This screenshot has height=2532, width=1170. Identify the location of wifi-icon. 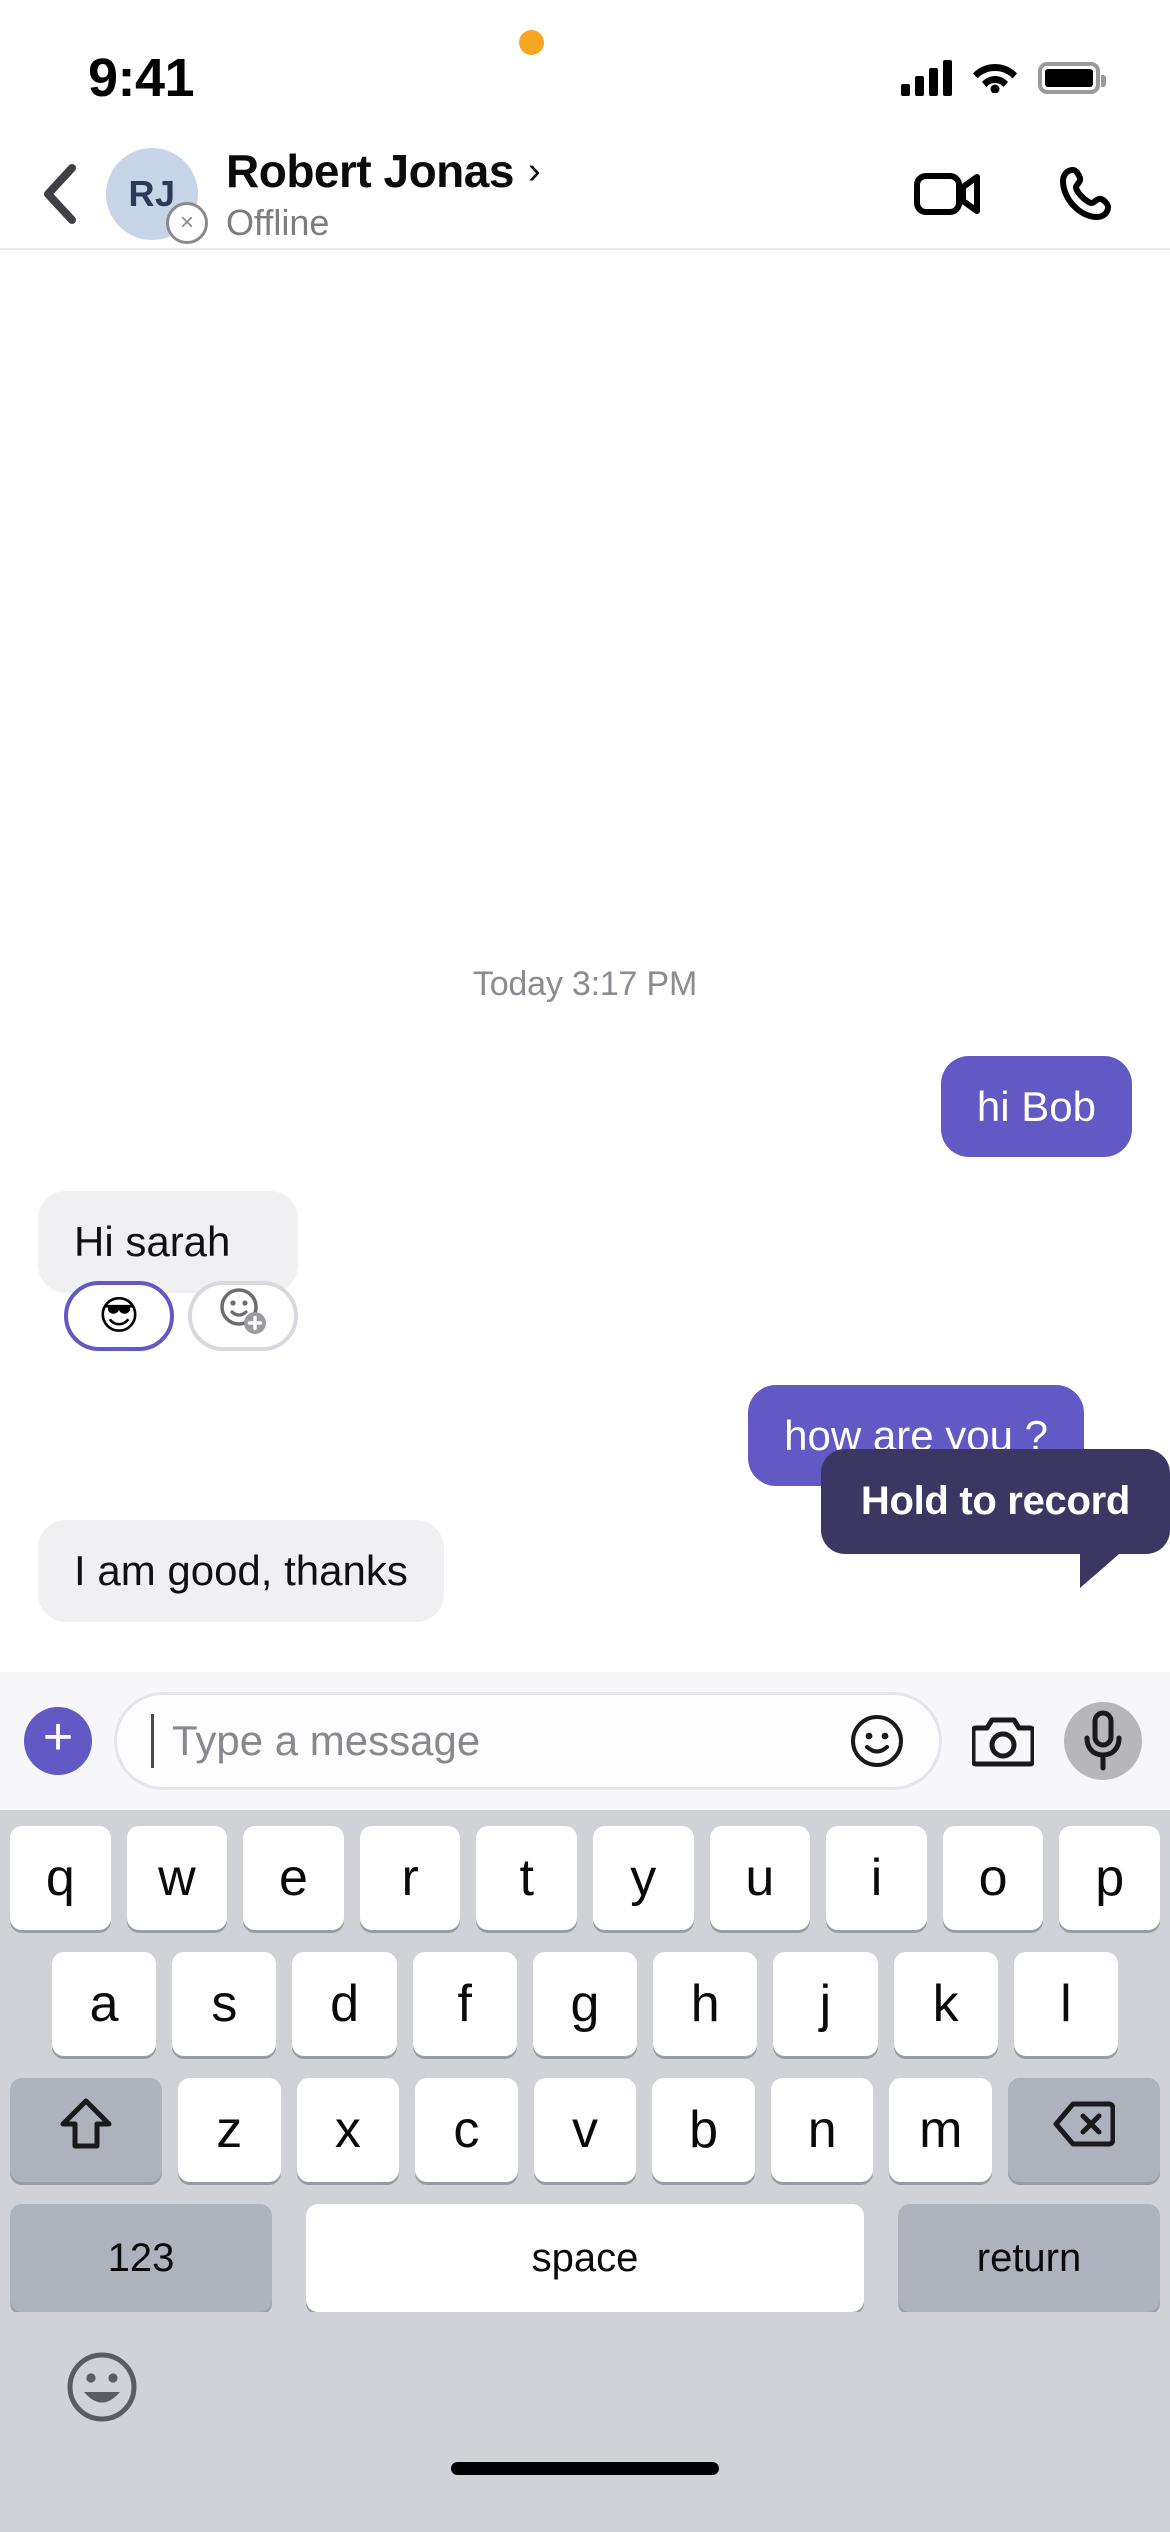
(995, 78).